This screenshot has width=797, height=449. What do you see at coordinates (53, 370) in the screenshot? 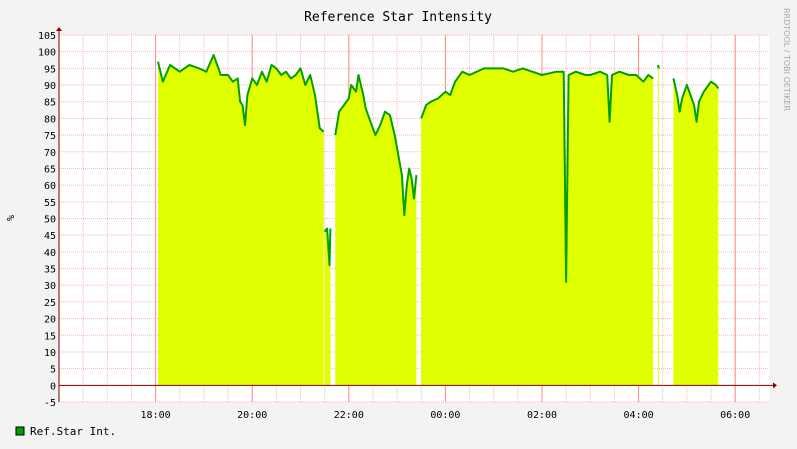
I see `y-tick-label: 5` at bounding box center [53, 370].